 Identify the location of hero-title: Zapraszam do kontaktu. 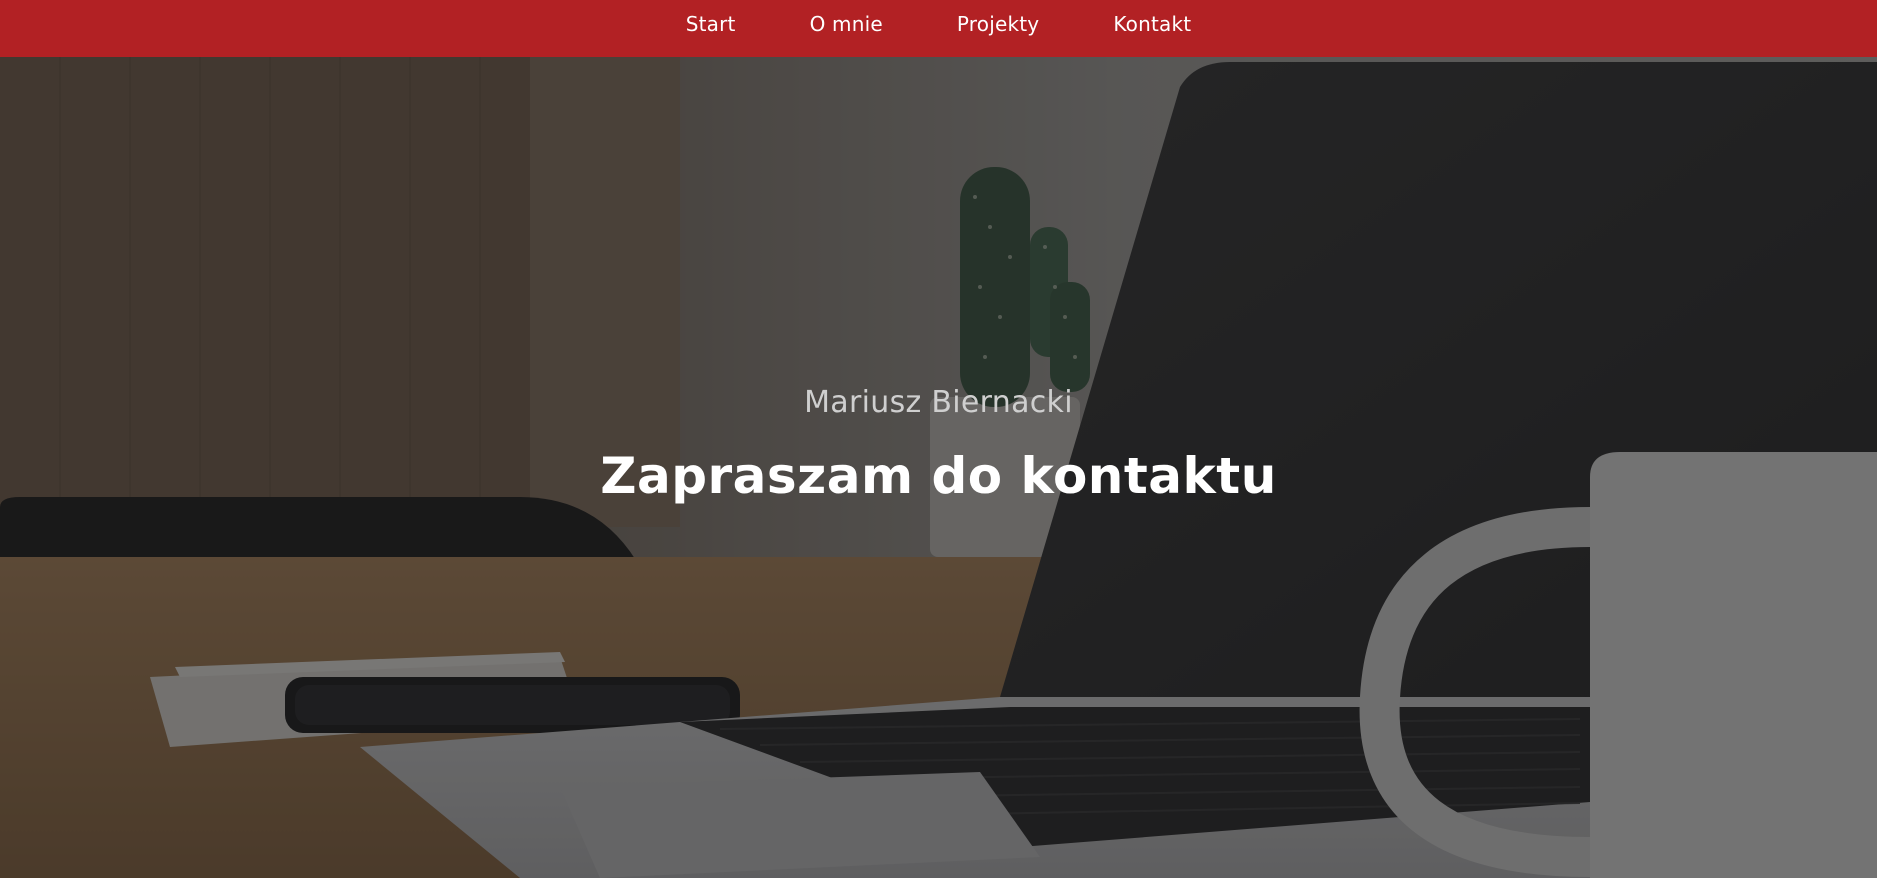
(938, 476).